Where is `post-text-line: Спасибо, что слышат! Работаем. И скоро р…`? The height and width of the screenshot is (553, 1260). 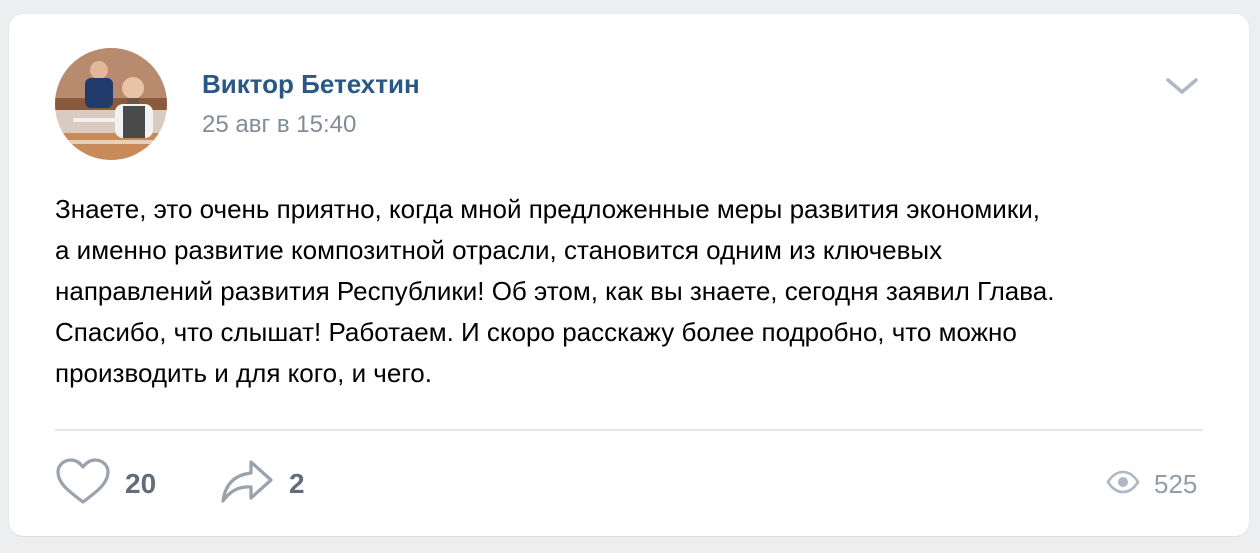 post-text-line: Спасибо, что слышат! Работаем. И скоро р… is located at coordinates (536, 332).